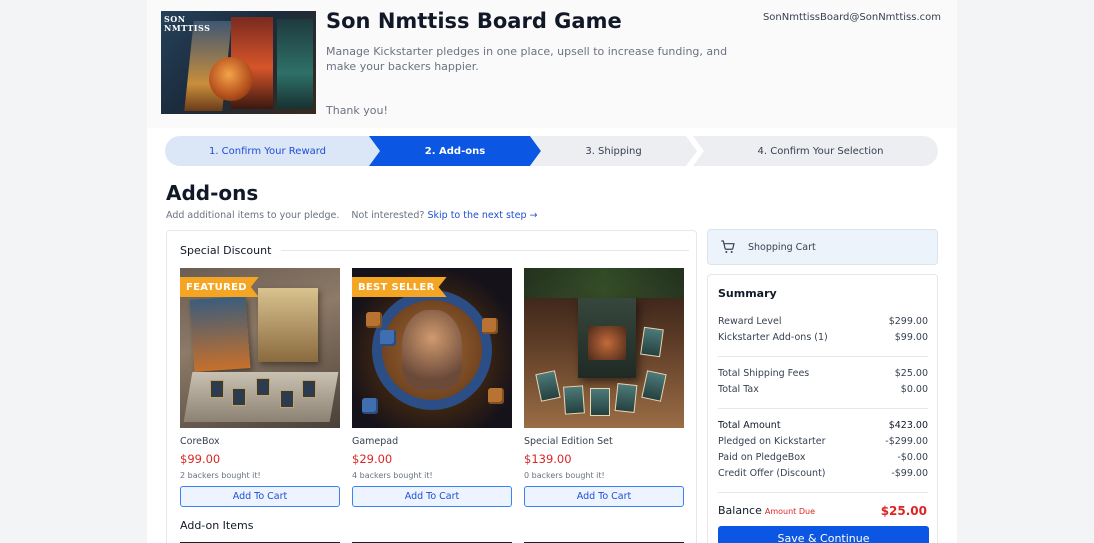 This screenshot has height=543, width=1094. Describe the element at coordinates (219, 287) in the screenshot. I see `featured-ribbon: FEATURED` at that location.